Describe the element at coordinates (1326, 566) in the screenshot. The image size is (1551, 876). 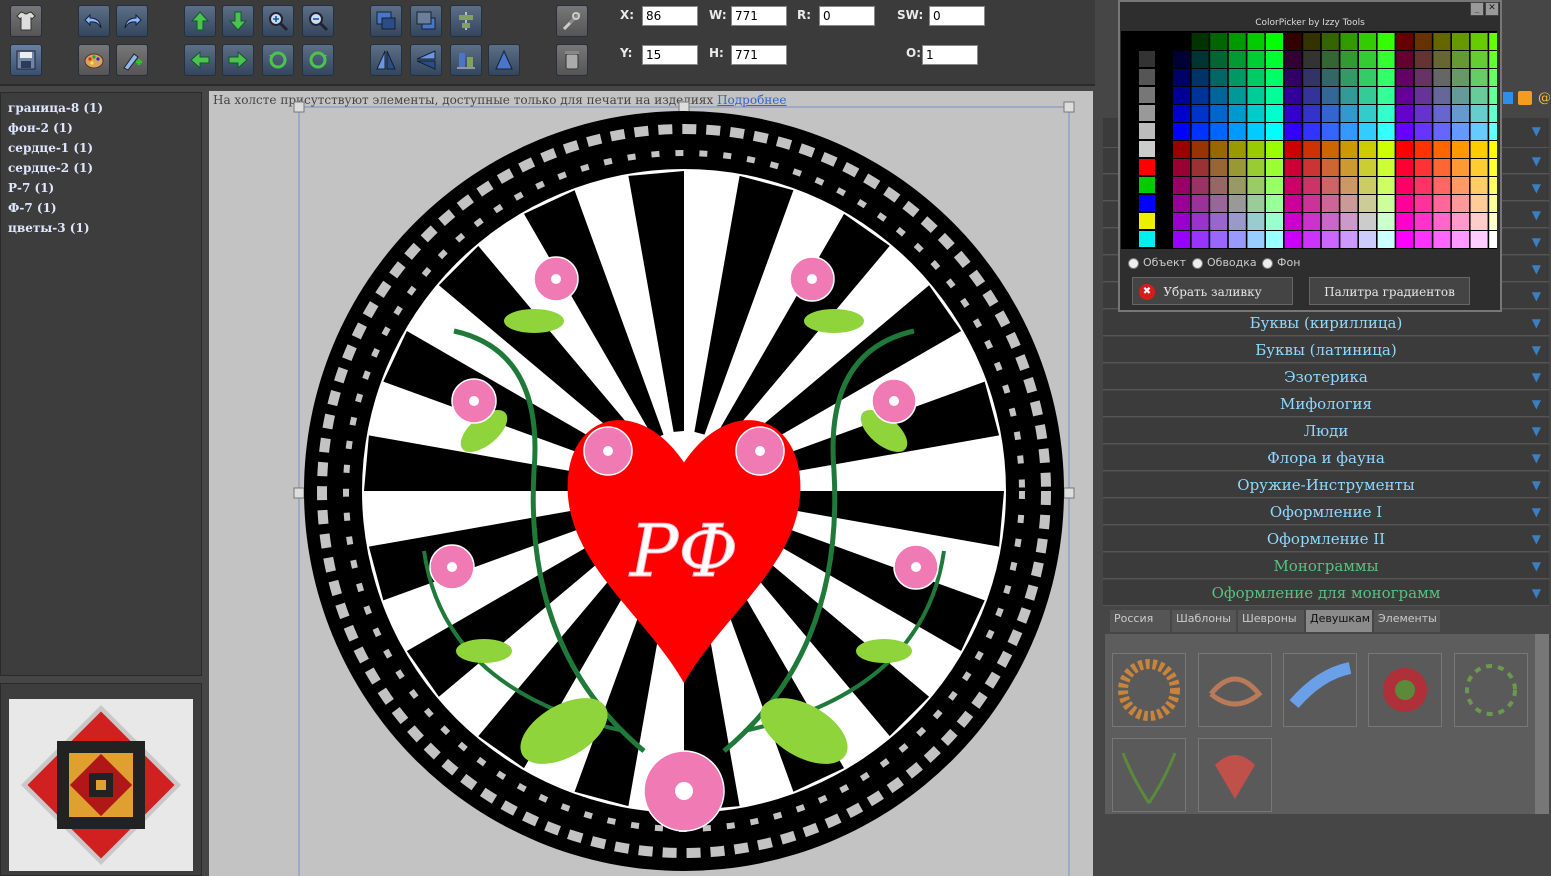
I see `category-row: Монограммы ▼` at that location.